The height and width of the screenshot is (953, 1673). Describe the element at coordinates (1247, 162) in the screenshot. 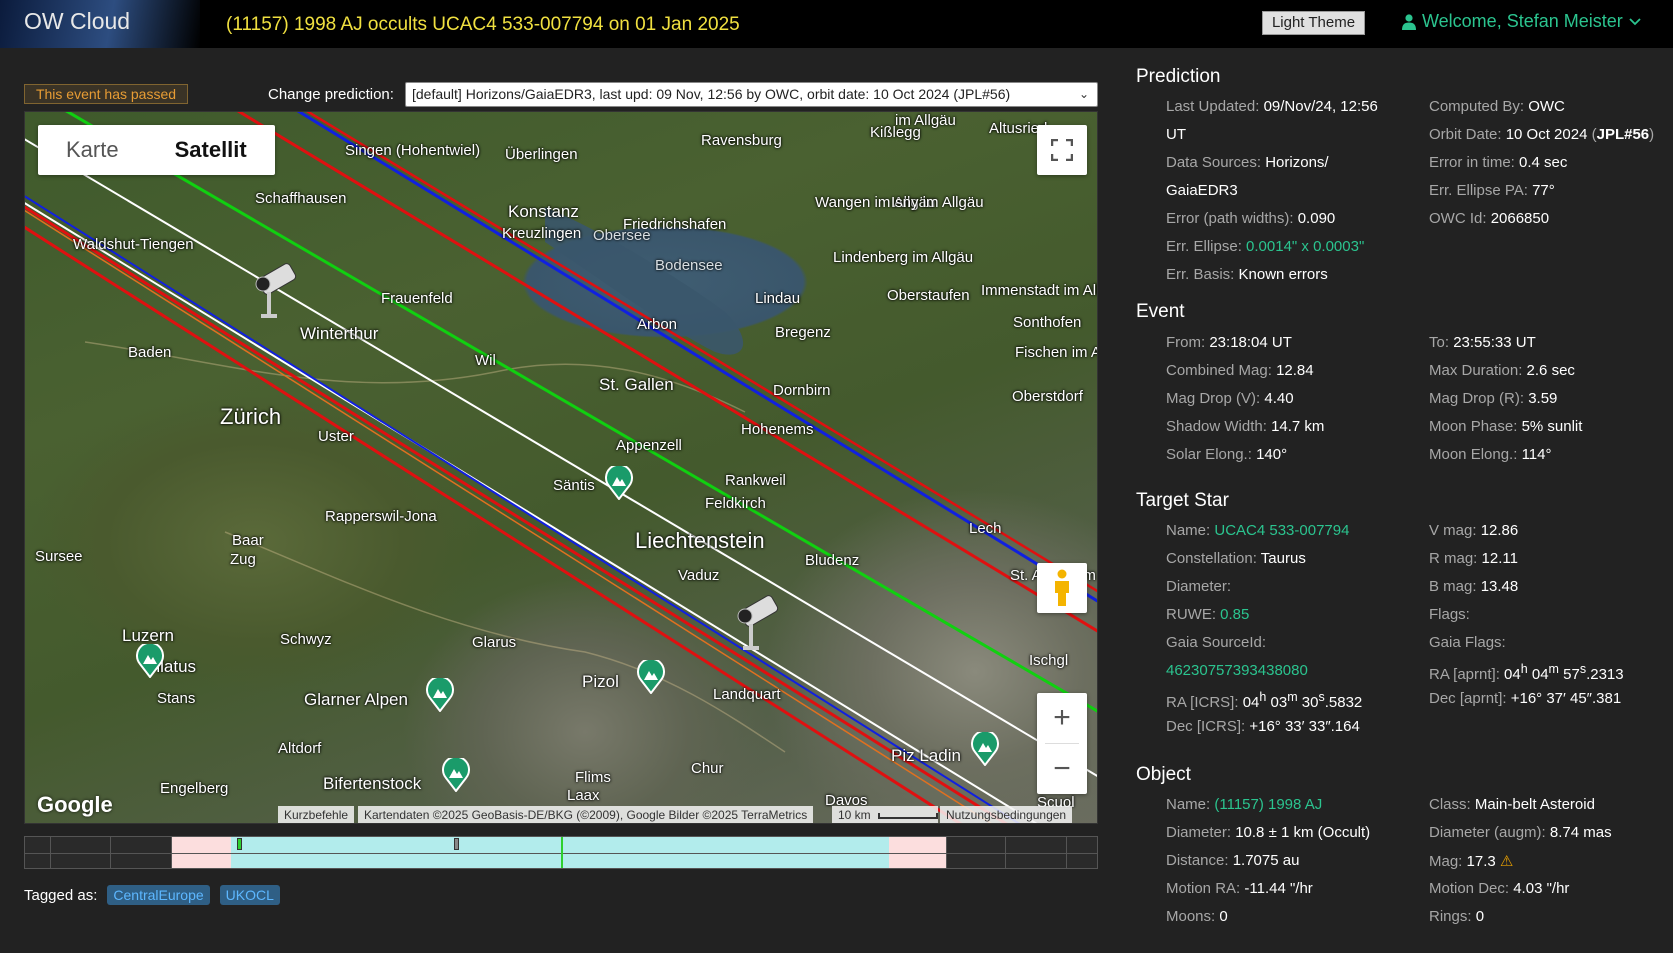

I see `data-sources: Data Sources: Horizons/` at that location.